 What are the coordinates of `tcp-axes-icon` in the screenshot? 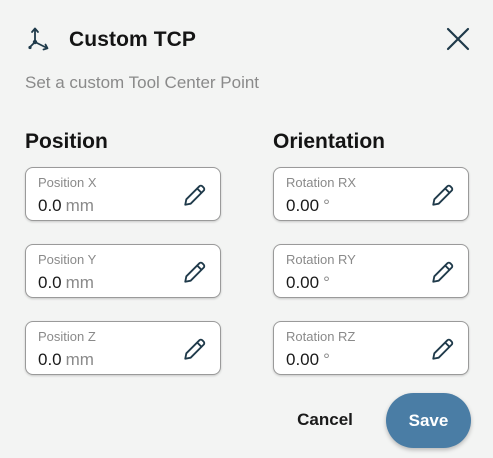 It's located at (38, 39).